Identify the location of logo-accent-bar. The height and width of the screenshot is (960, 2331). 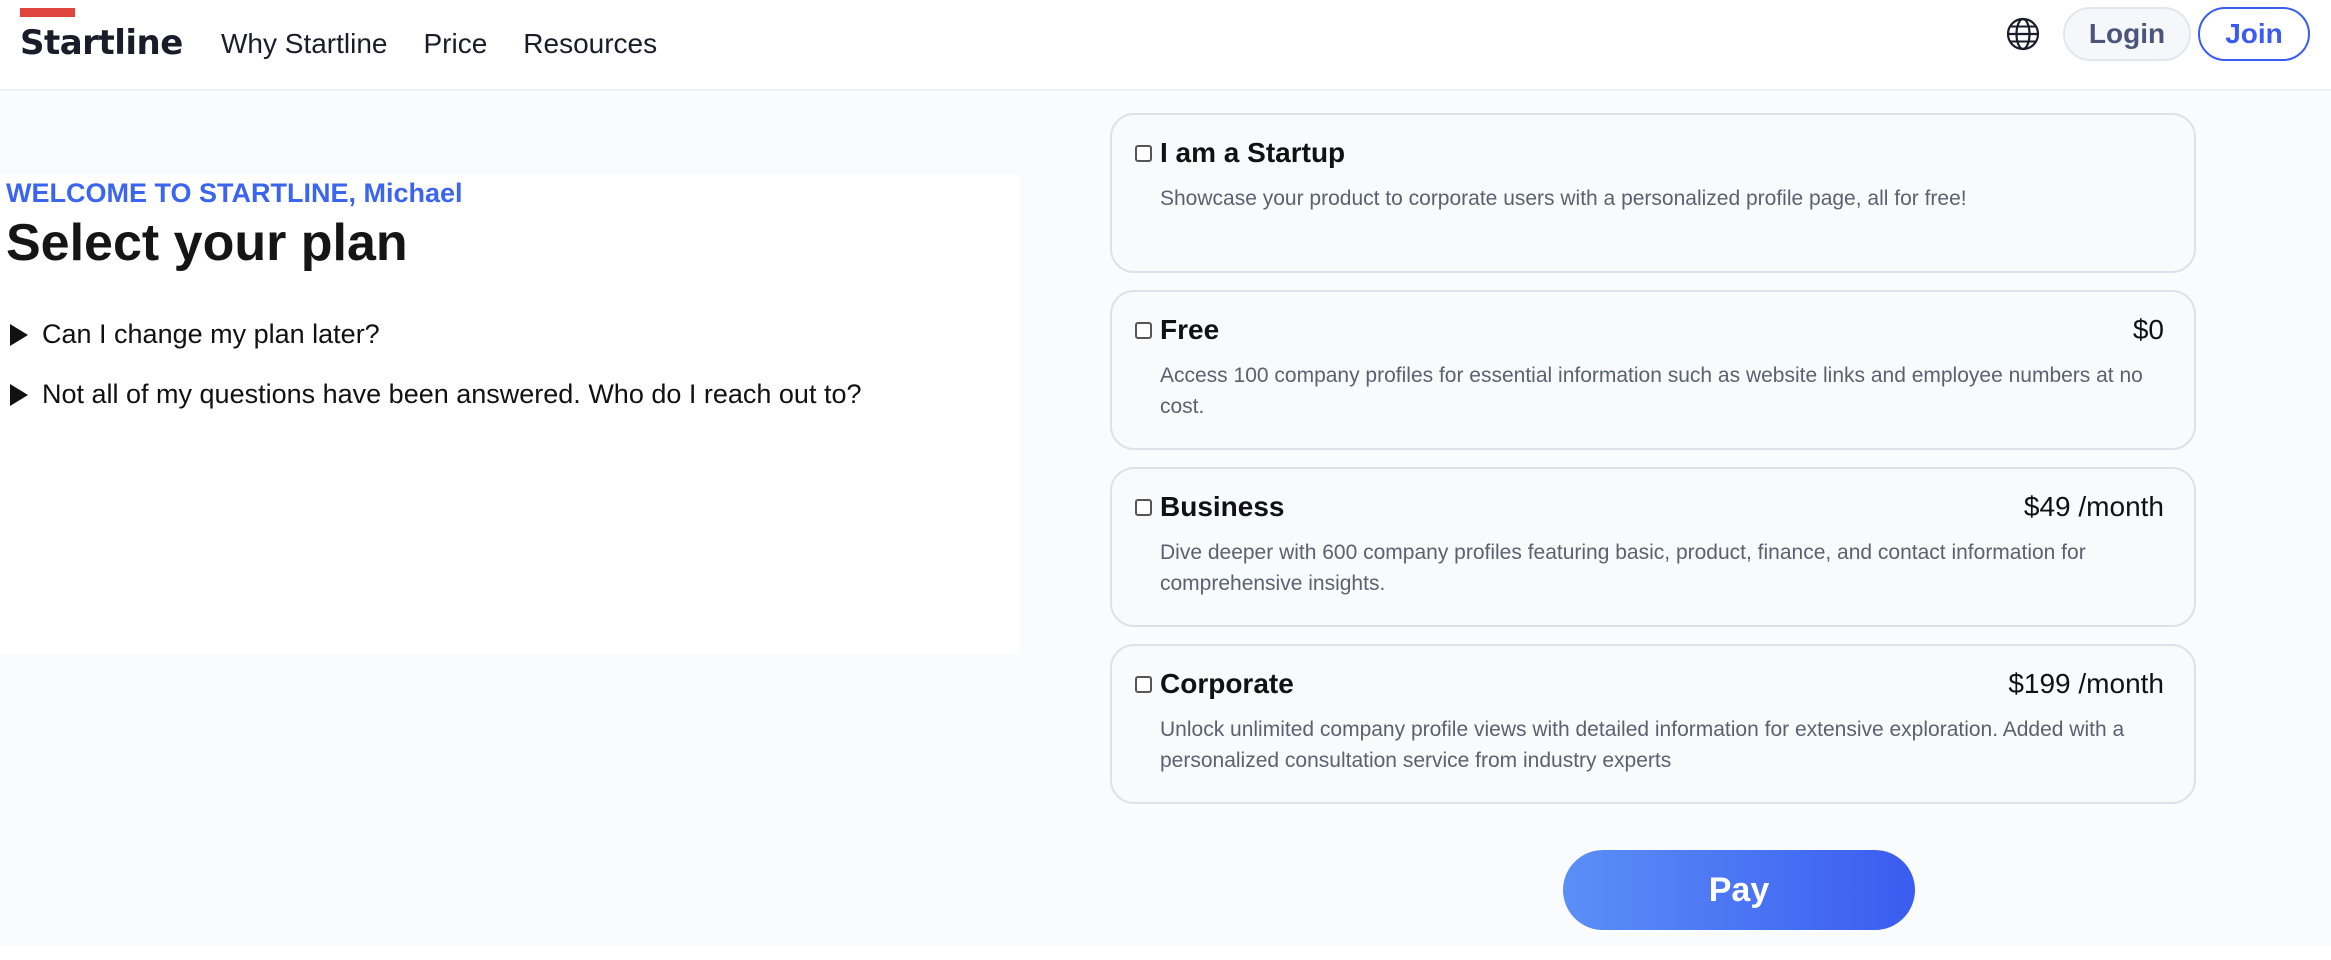
(47, 12).